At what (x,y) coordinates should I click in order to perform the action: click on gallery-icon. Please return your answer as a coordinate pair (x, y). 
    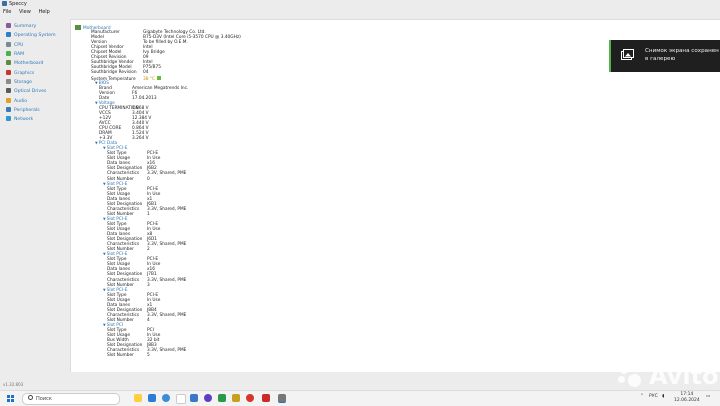
    Looking at the image, I should click on (627, 54).